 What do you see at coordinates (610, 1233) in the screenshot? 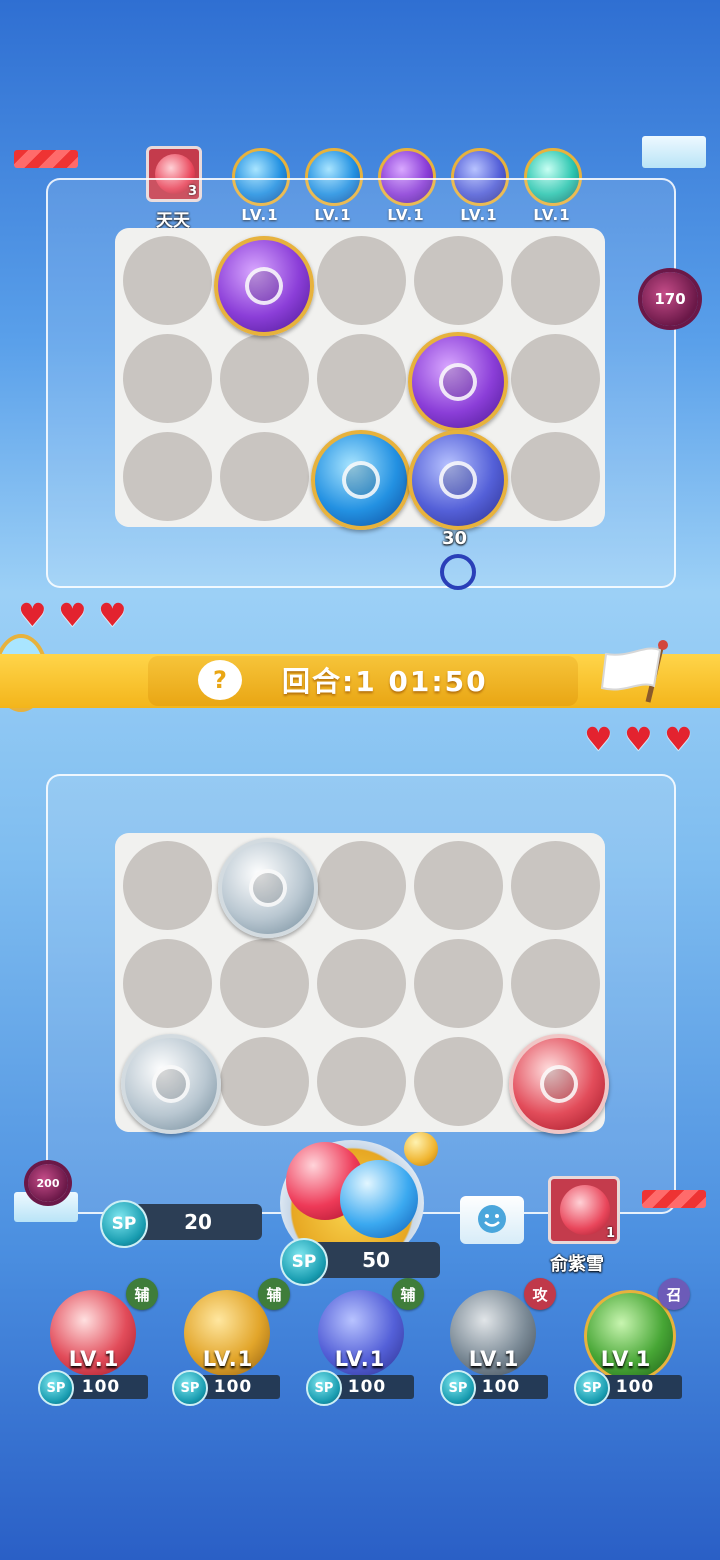
I see `player-card-count: 1` at bounding box center [610, 1233].